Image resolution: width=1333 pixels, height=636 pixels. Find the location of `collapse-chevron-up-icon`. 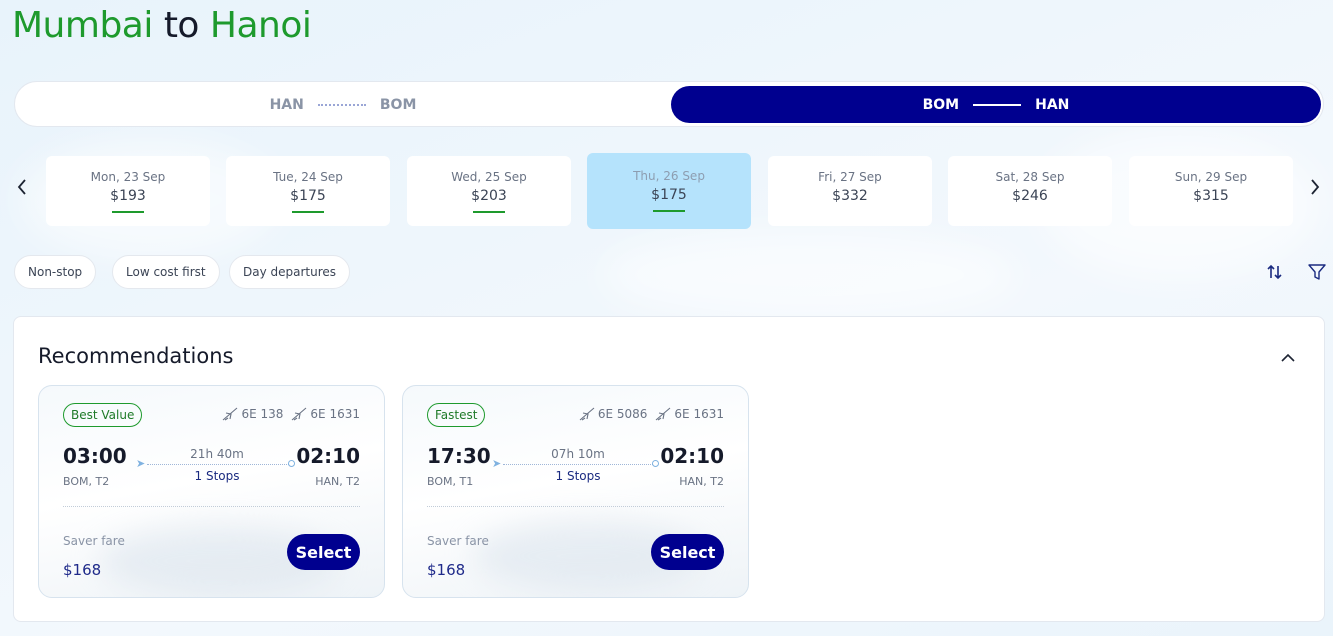

collapse-chevron-up-icon is located at coordinates (1288, 358).